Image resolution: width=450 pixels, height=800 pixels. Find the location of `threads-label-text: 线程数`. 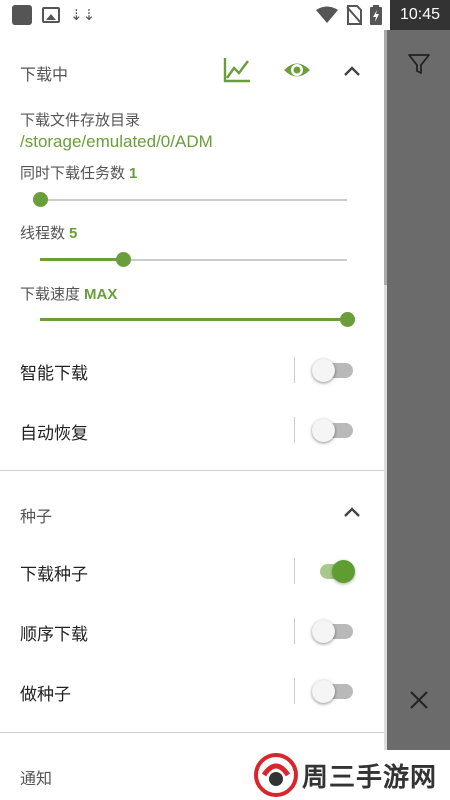

threads-label-text: 线程数 is located at coordinates (43, 233).